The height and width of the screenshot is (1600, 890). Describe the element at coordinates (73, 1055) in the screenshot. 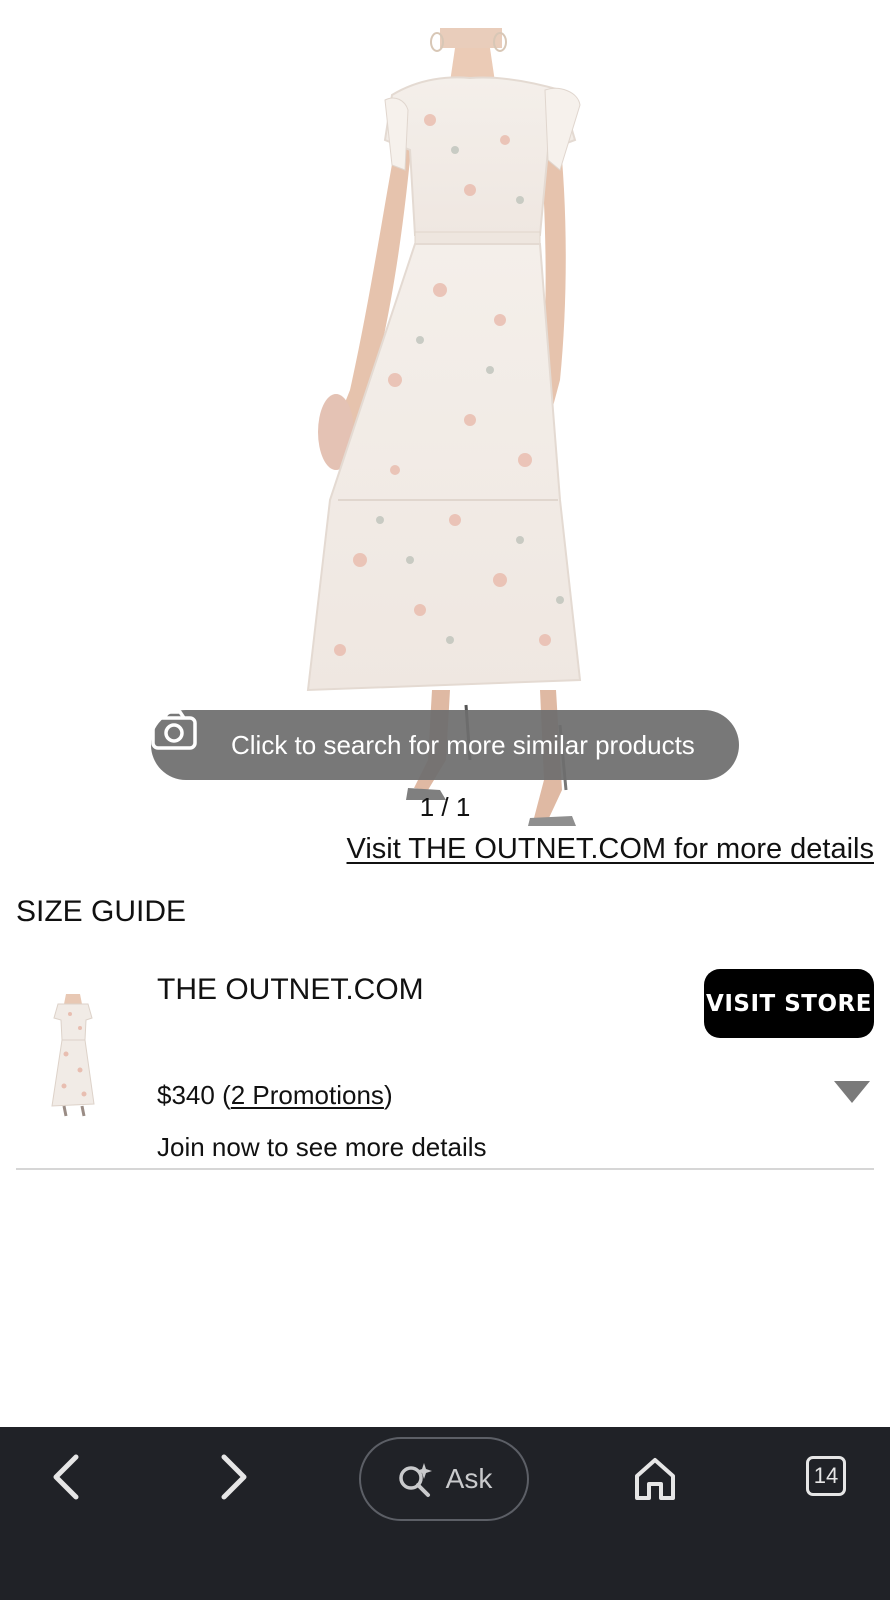

I see `store-product-thumbnail` at that location.